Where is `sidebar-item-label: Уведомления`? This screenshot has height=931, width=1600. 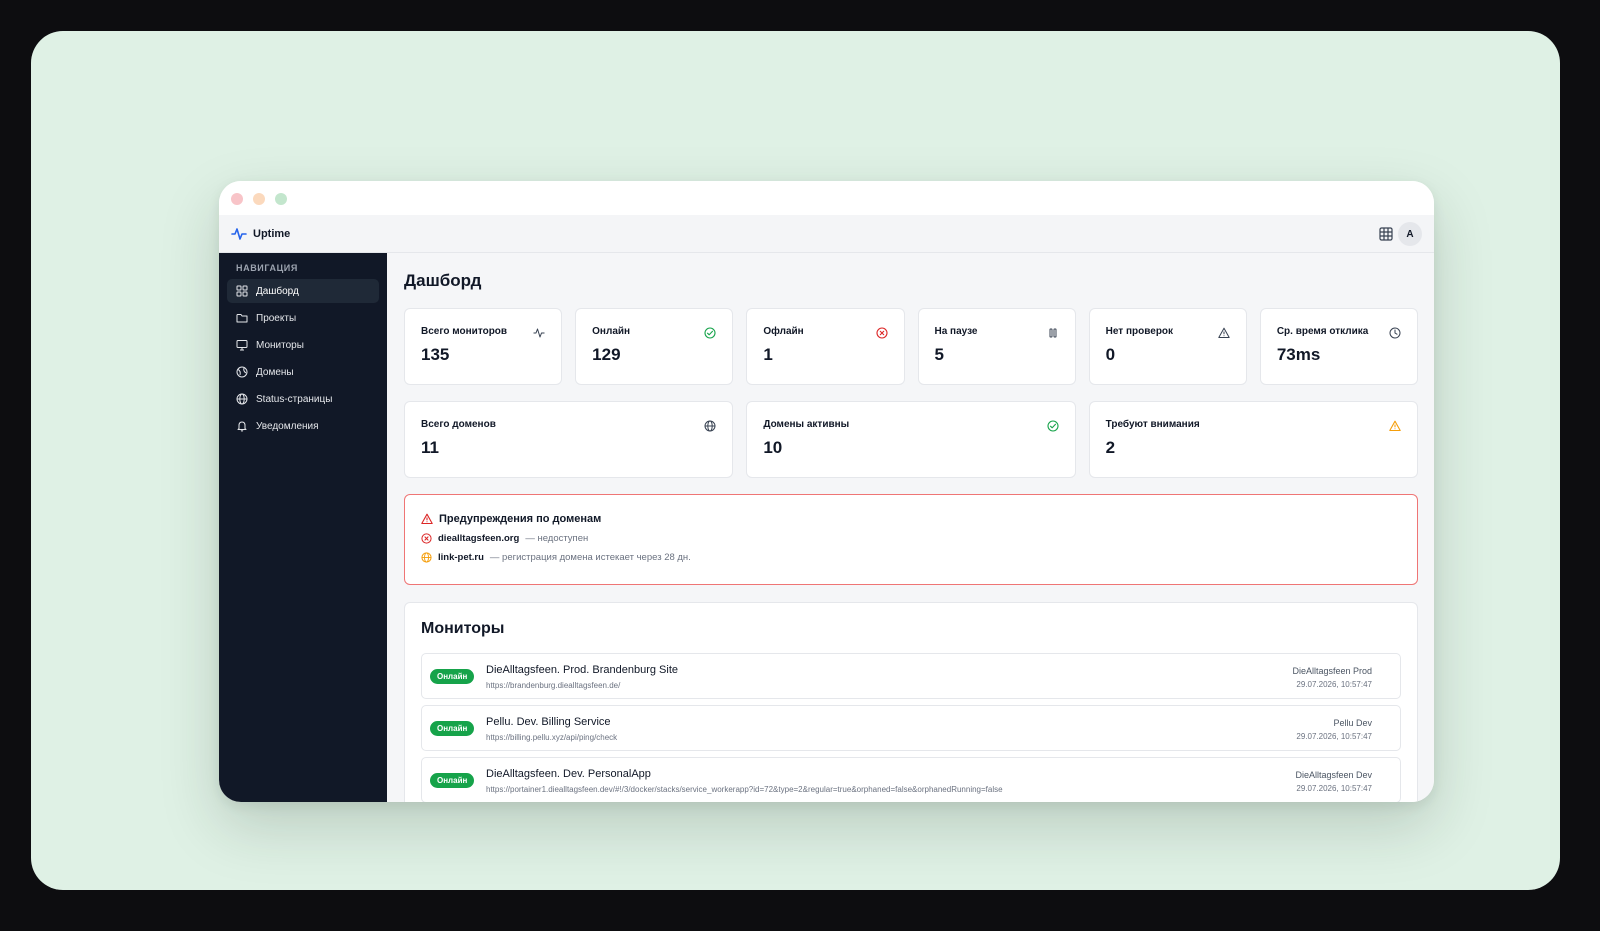
sidebar-item-label: Уведомления is located at coordinates (287, 426).